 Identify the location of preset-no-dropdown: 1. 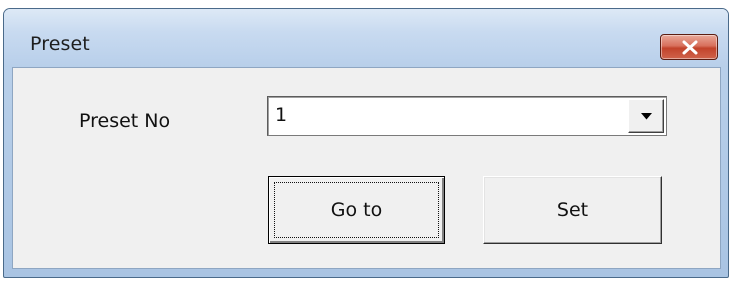
(467, 116).